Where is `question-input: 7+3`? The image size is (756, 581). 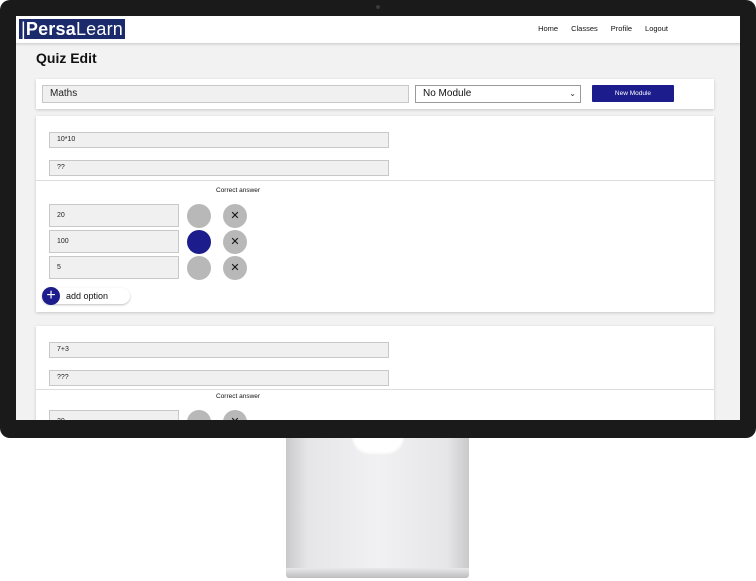 question-input: 7+3 is located at coordinates (219, 350).